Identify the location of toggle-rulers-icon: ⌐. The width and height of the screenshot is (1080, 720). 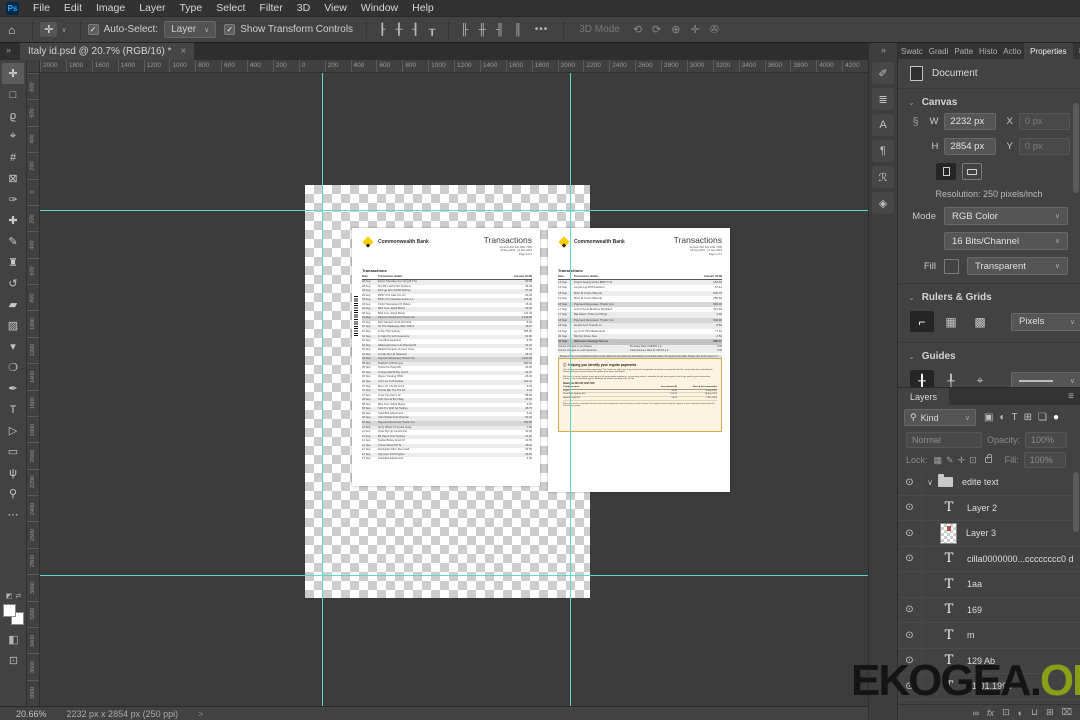
(922, 321).